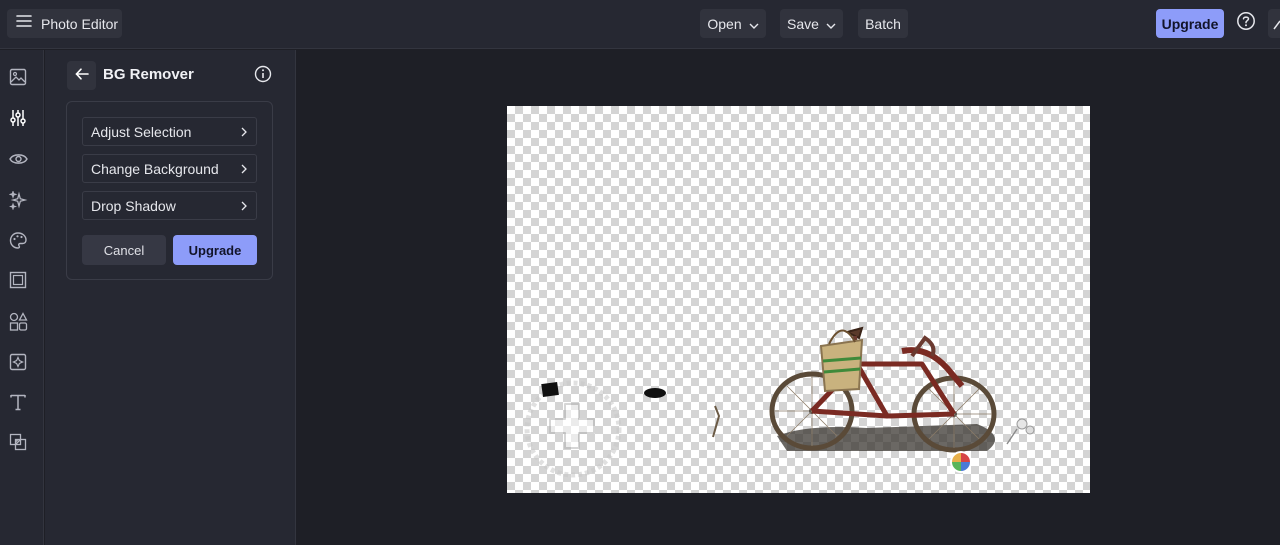 The image size is (1280, 545). I want to click on sliders-icon, so click(18, 118).